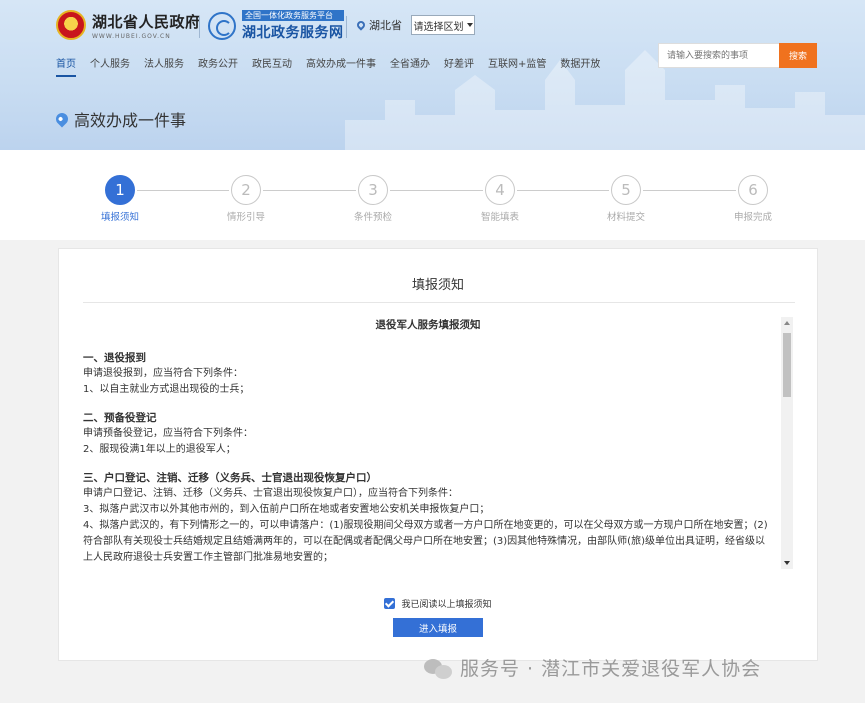  What do you see at coordinates (222, 26) in the screenshot?
I see `platform-mark-icon` at bounding box center [222, 26].